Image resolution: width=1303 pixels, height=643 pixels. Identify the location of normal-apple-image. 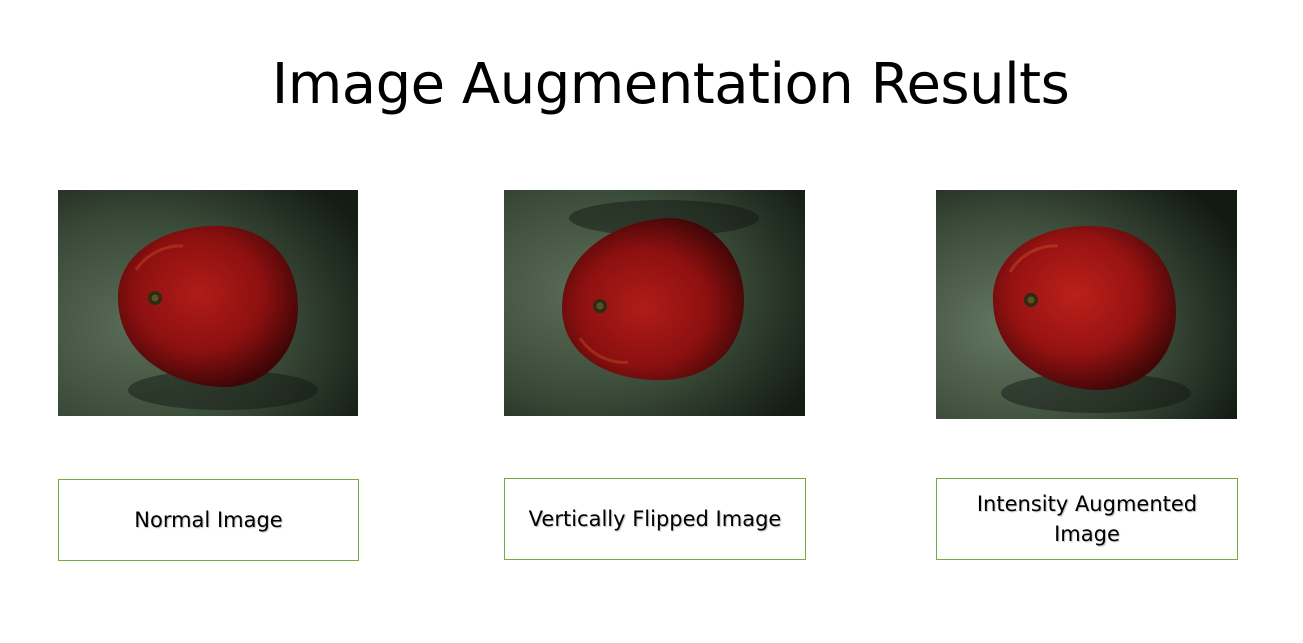
(208, 303).